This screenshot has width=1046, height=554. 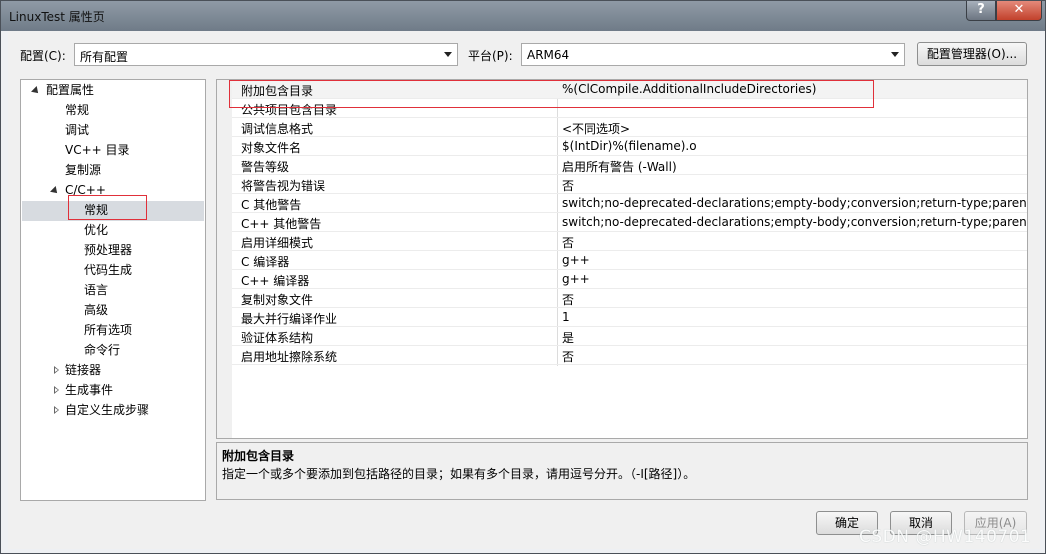 What do you see at coordinates (258, 456) in the screenshot?
I see `description-title: 附加包含目录` at bounding box center [258, 456].